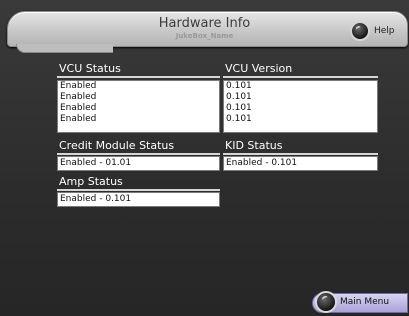 This screenshot has height=316, width=409. Describe the element at coordinates (326, 302) in the screenshot. I see `main-menu-knob-icon` at that location.